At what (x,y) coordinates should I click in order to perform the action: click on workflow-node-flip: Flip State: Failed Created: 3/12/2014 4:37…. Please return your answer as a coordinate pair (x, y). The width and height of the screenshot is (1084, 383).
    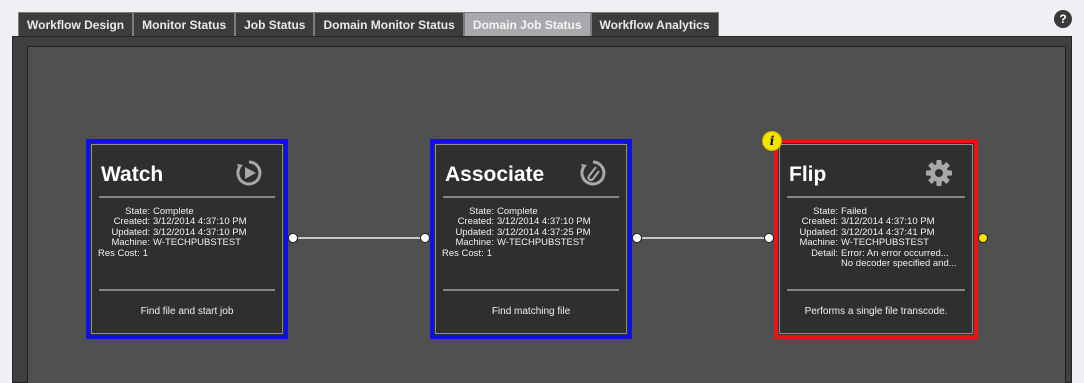
    Looking at the image, I should click on (876, 239).